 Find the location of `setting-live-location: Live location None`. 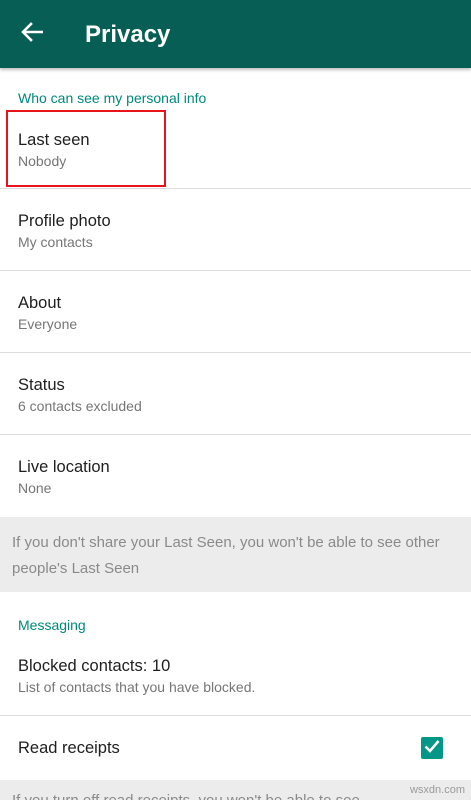

setting-live-location: Live location None is located at coordinates (235, 476).